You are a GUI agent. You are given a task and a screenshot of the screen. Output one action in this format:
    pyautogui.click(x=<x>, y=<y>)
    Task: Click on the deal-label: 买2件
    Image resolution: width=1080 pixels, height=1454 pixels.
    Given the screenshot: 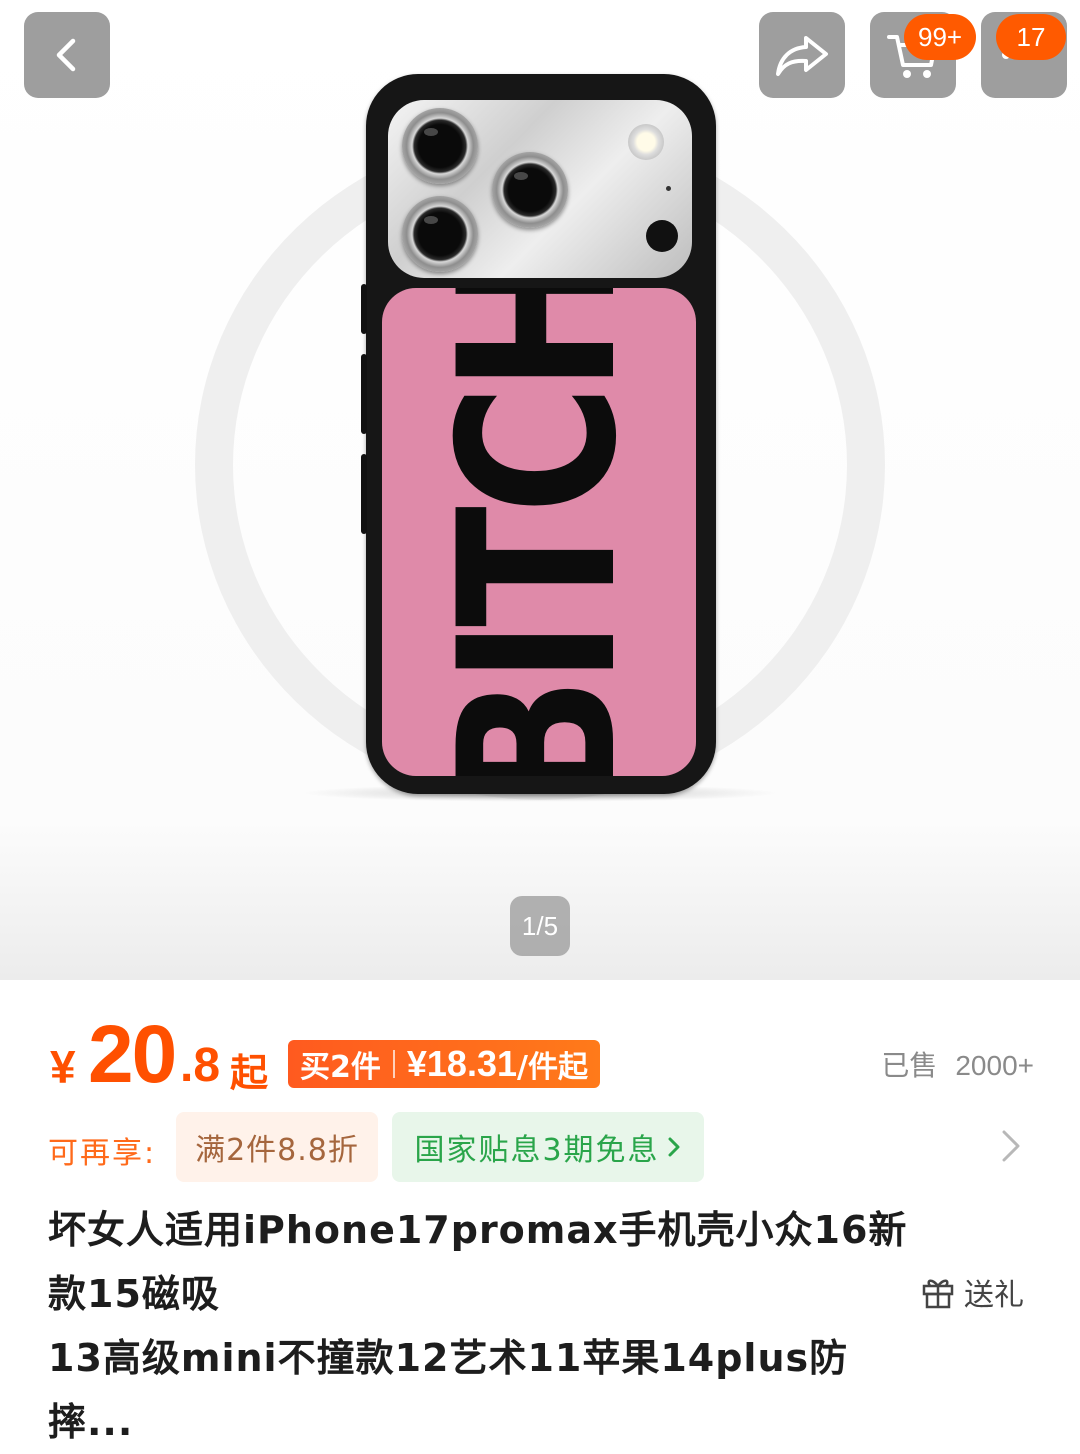 What is the action you would take?
    pyautogui.click(x=340, y=1067)
    